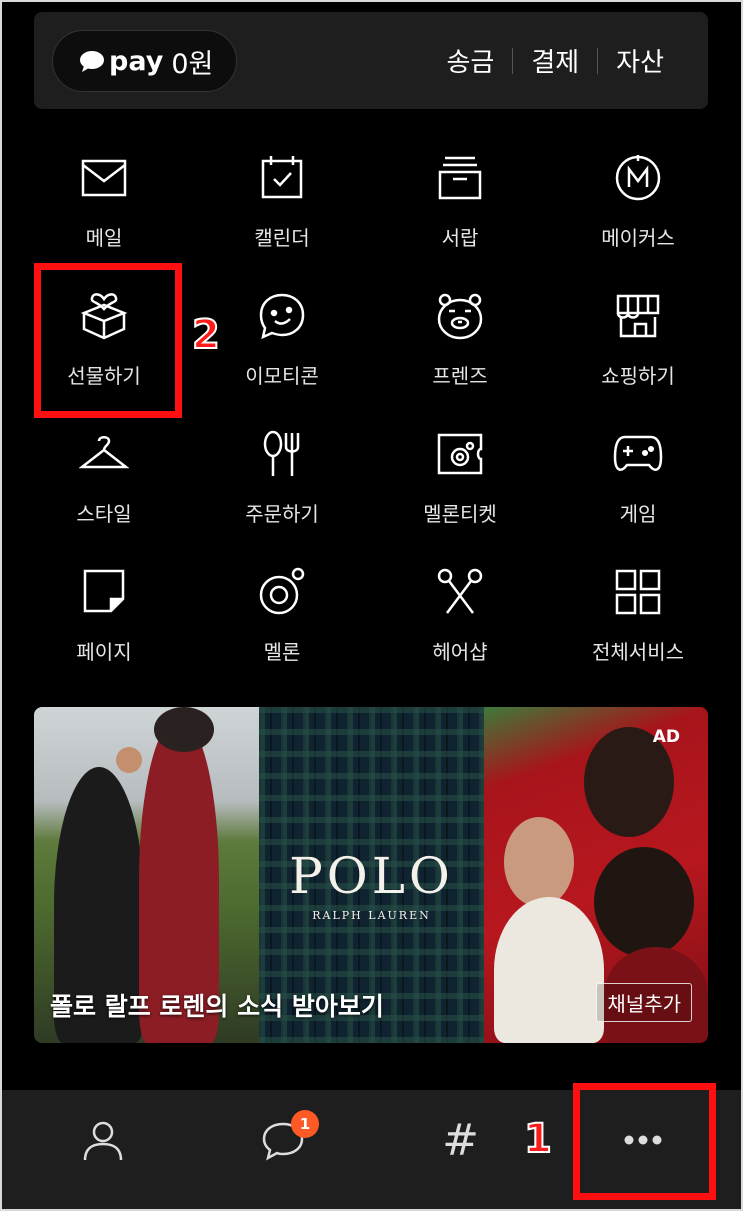  I want to click on service-calendar: 캘린더, so click(282, 209).